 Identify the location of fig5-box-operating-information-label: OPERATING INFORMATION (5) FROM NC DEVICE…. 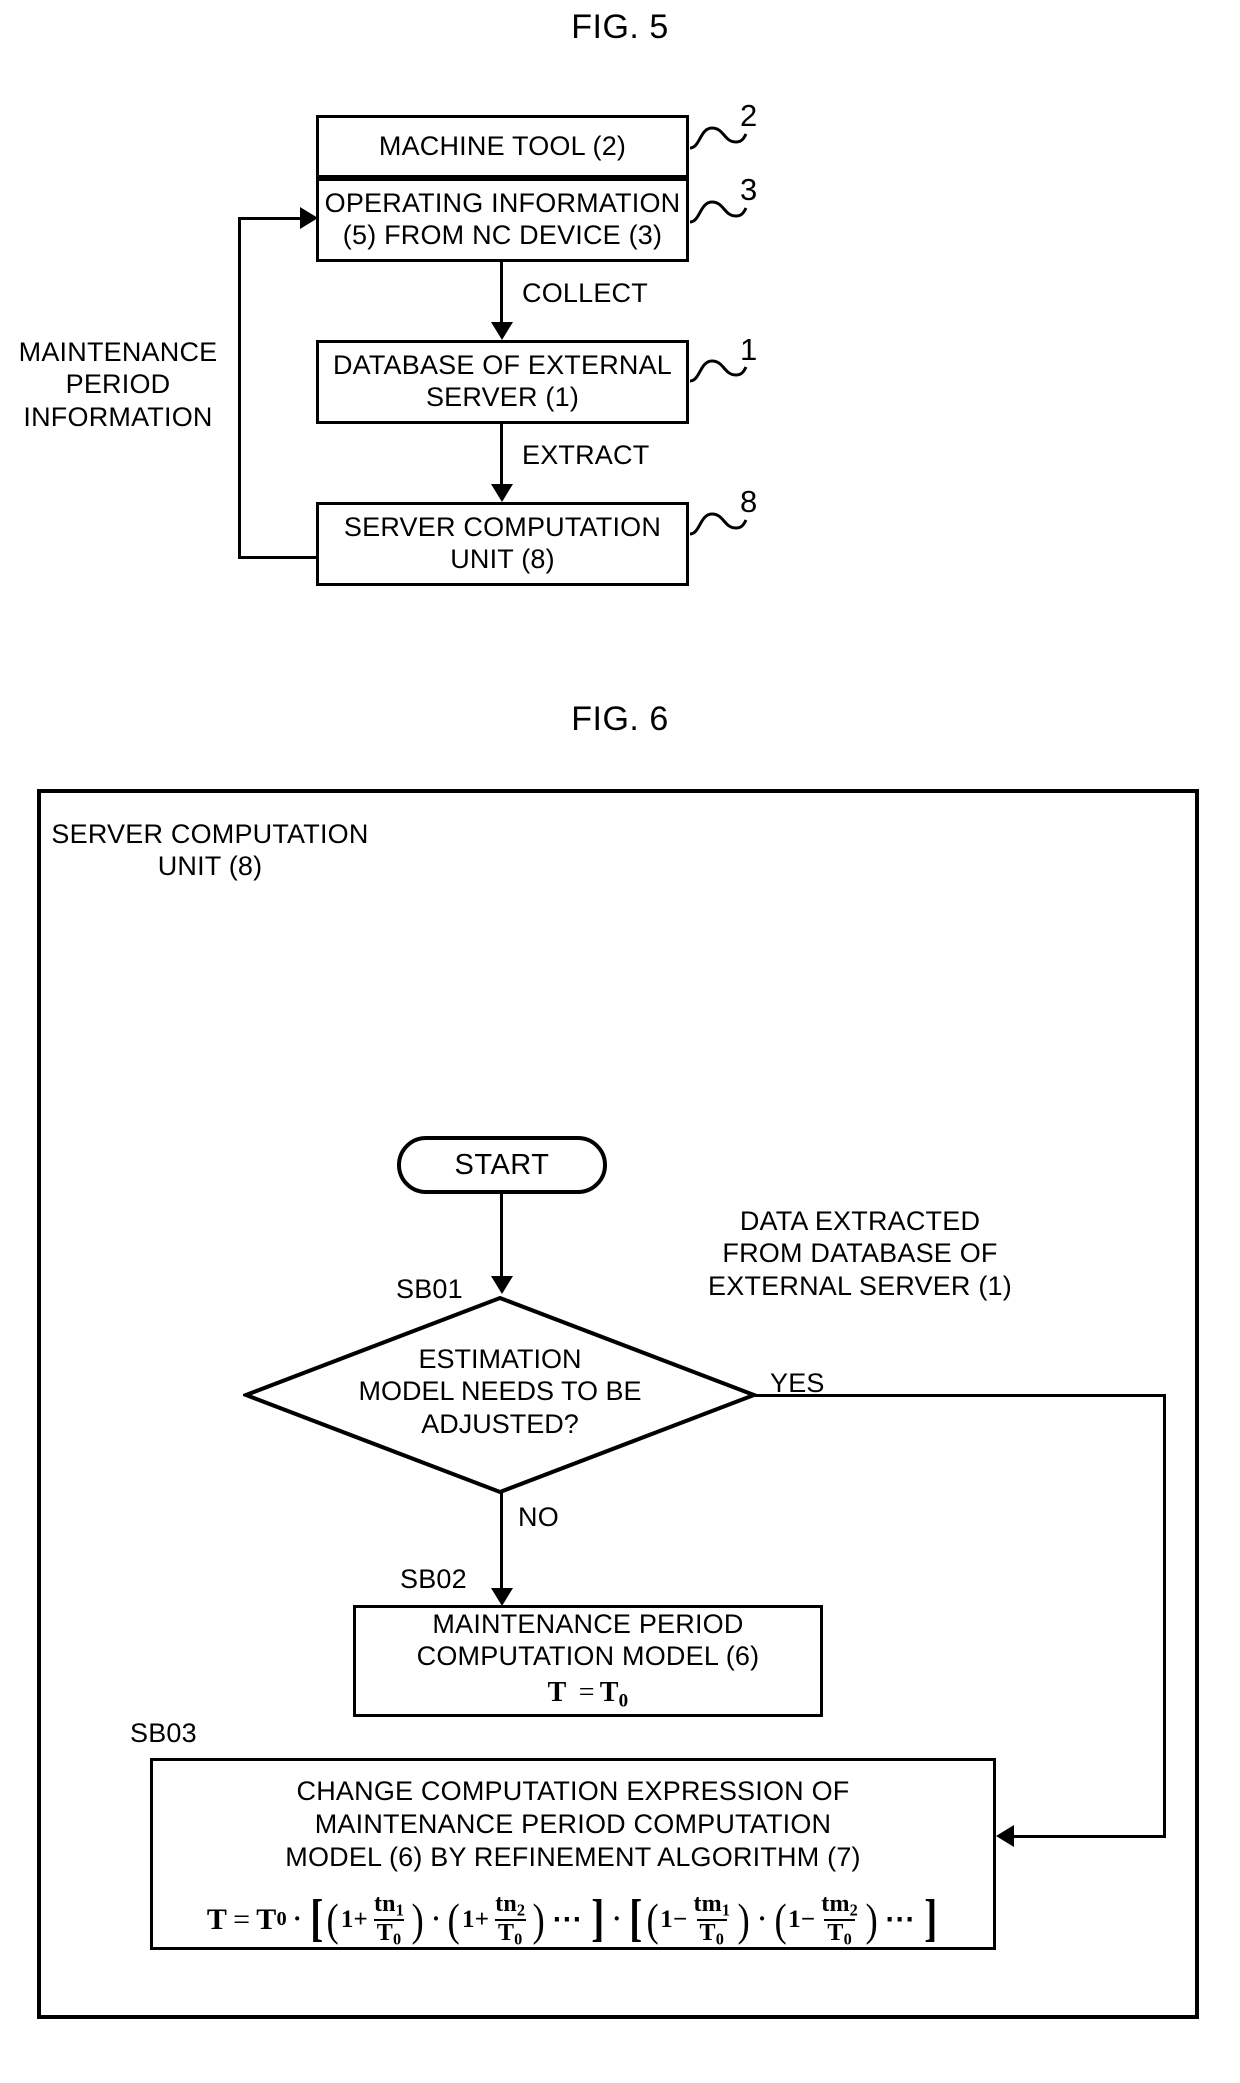
(502, 219).